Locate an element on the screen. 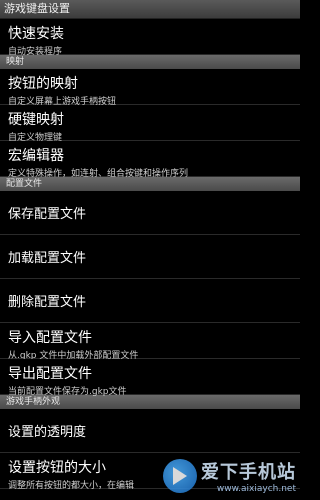 Image resolution: width=320 pixels, height=500 pixels. section-header-config: 配置文件 is located at coordinates (150, 184).